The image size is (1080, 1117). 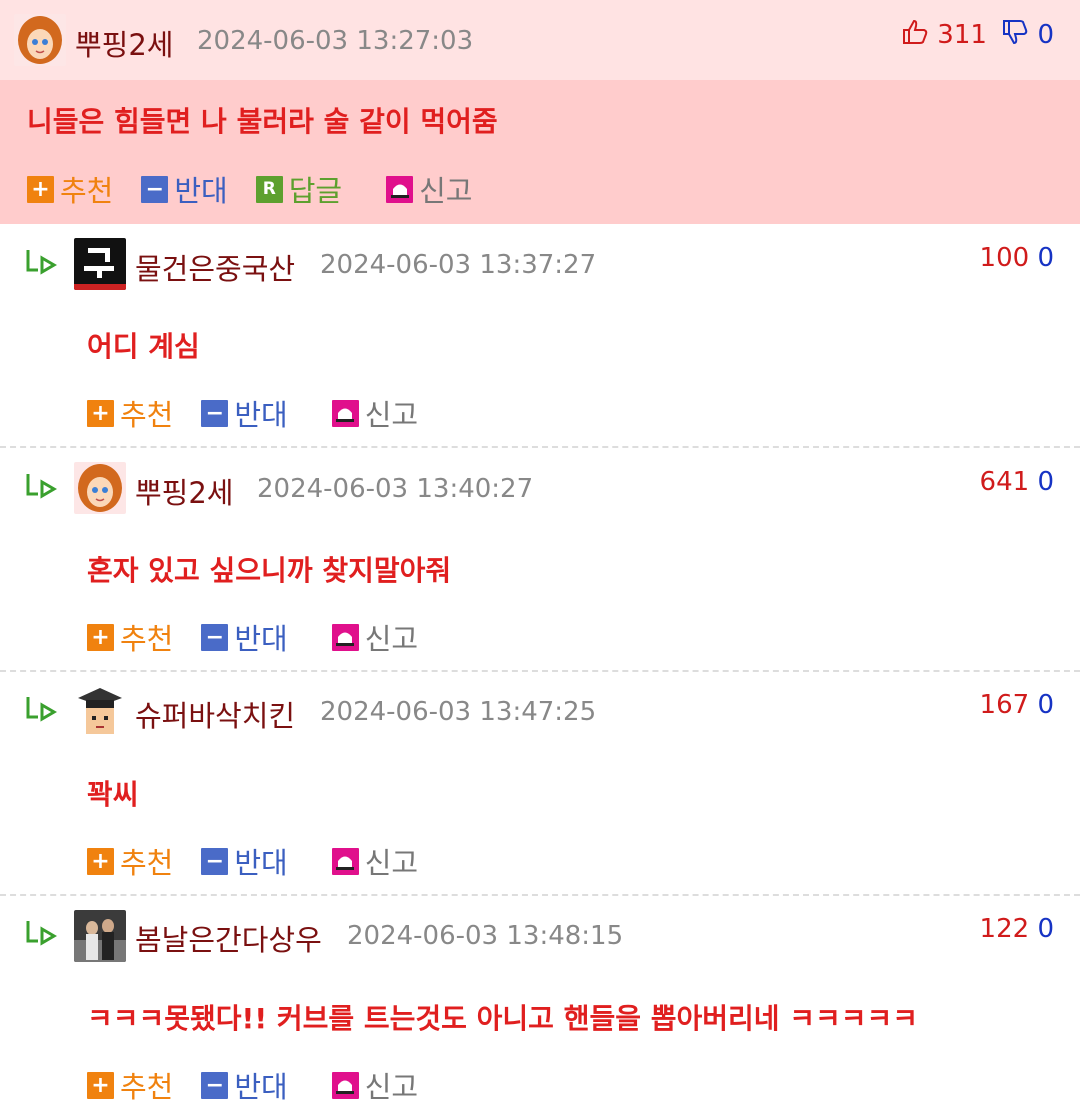 I want to click on thumbs-up-icon, so click(x=915, y=35).